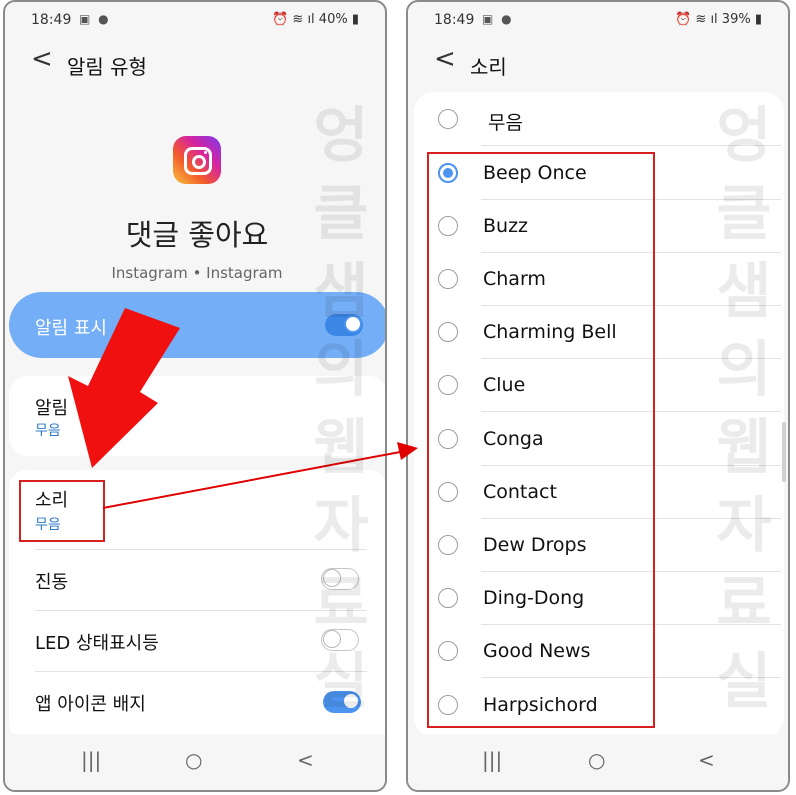  What do you see at coordinates (718, 19) in the screenshot?
I see `status-right: ⏰ ≋ ıl 39% ▮` at bounding box center [718, 19].